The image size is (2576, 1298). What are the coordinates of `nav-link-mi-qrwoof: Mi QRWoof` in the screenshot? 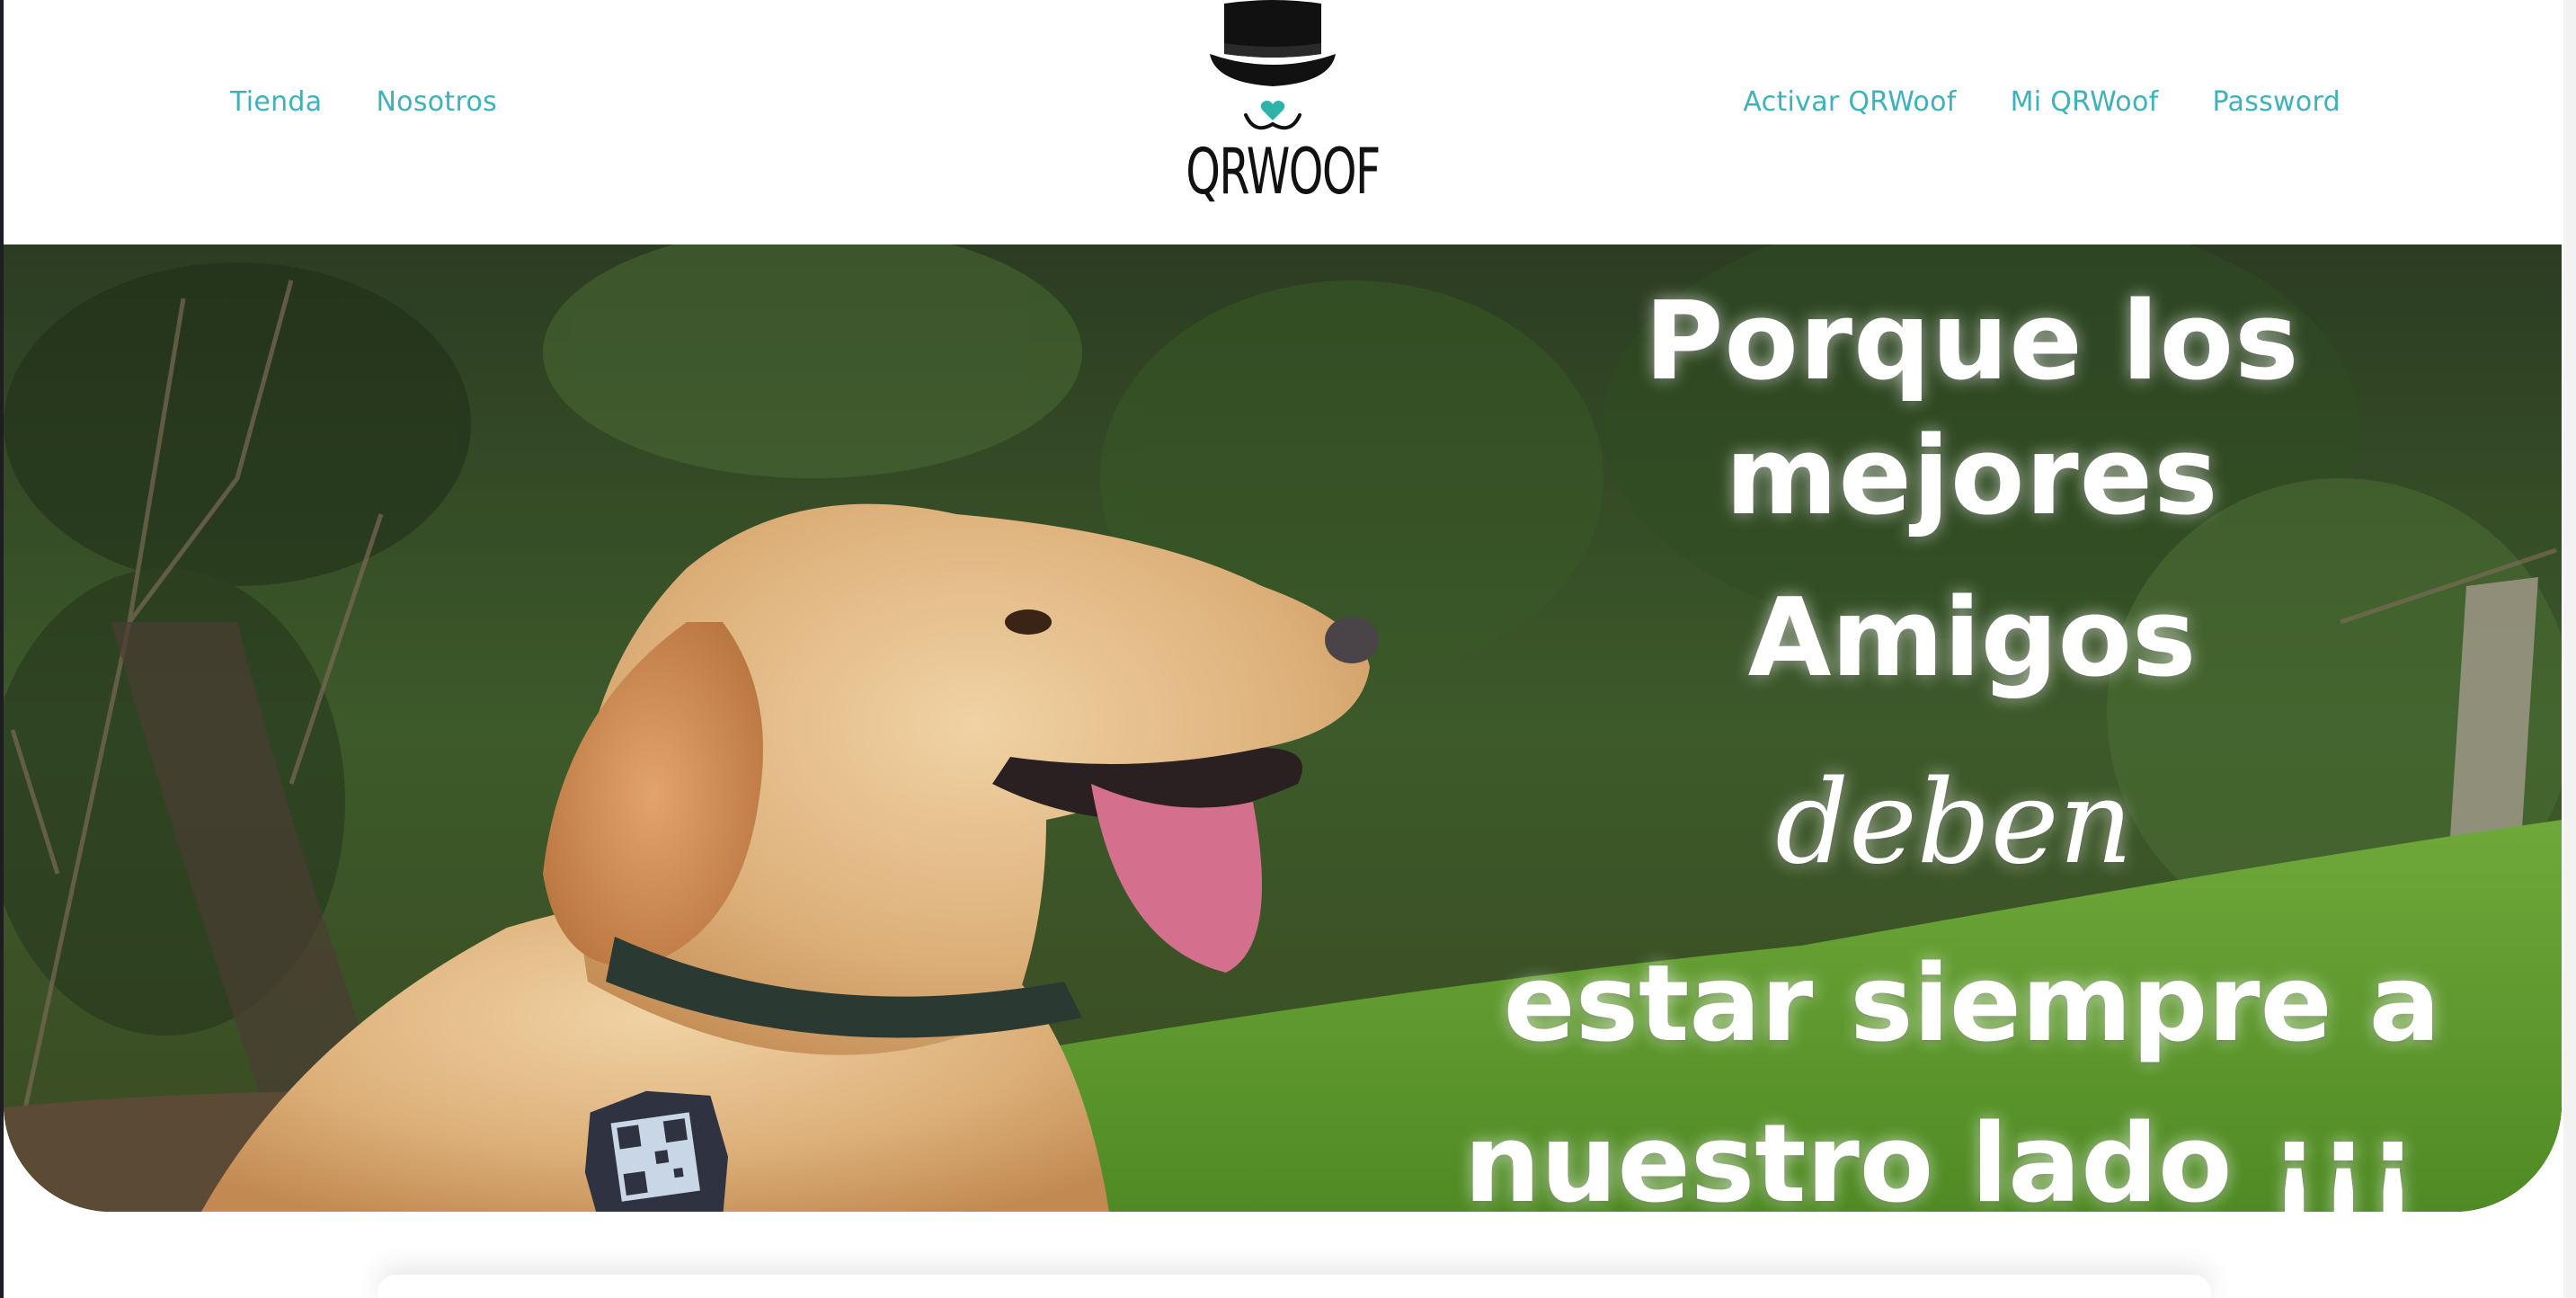 It's located at (2085, 102).